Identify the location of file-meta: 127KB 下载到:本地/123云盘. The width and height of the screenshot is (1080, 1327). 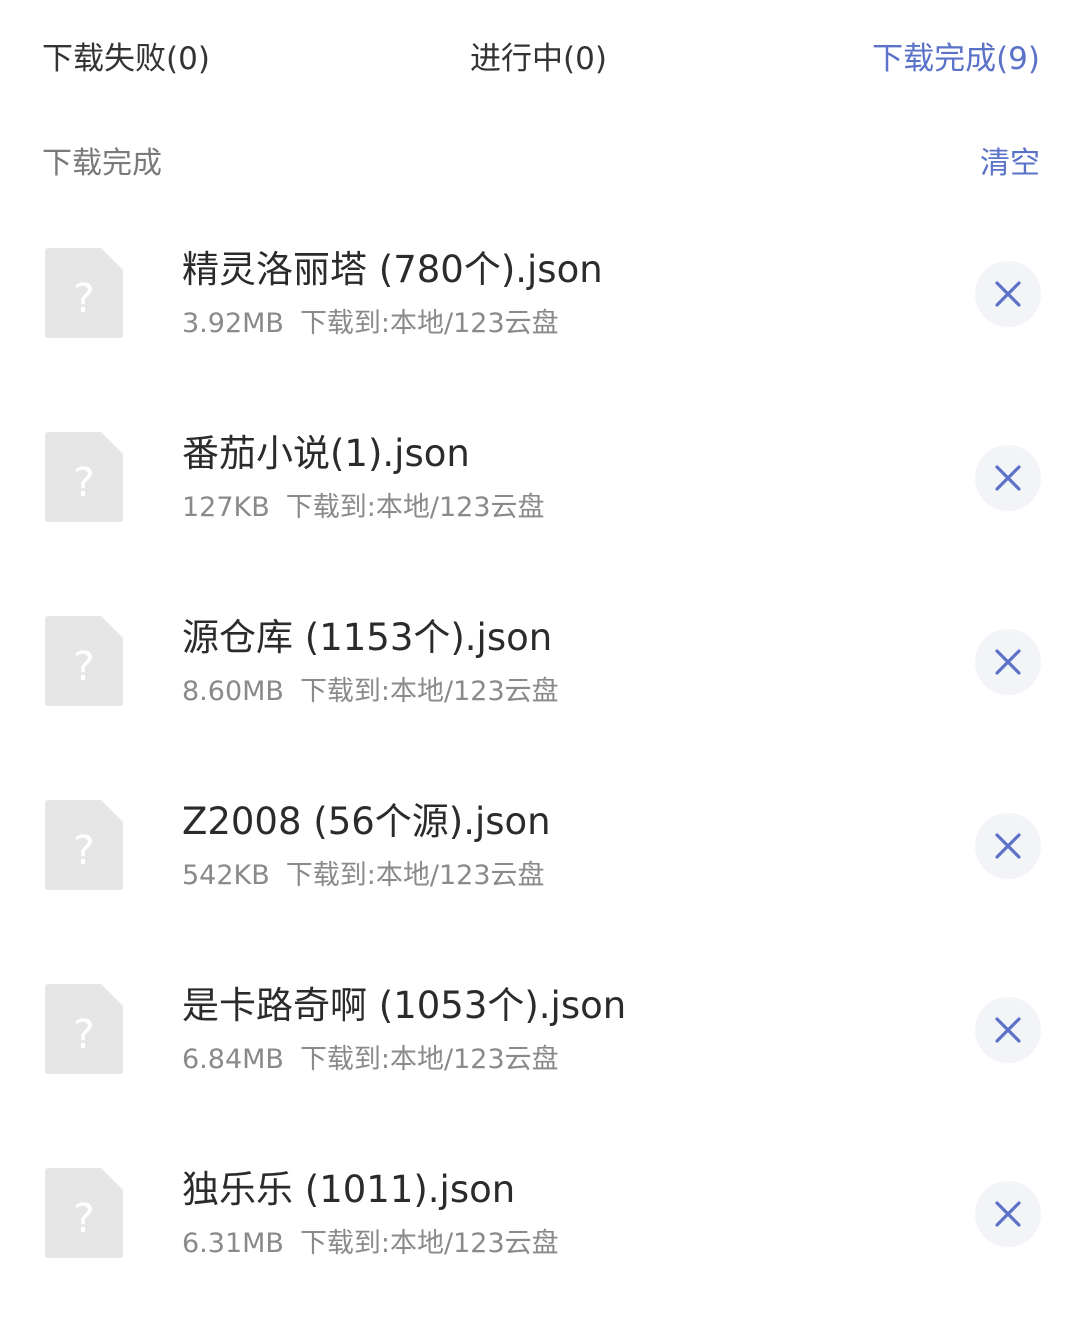
(363, 508).